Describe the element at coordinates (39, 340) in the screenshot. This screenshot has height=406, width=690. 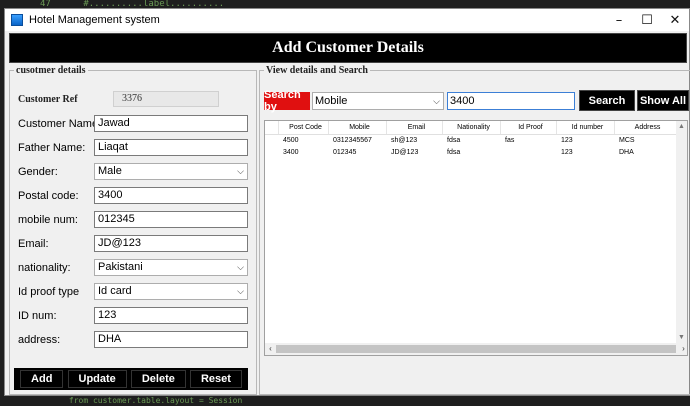
I see `address-label: address:` at that location.